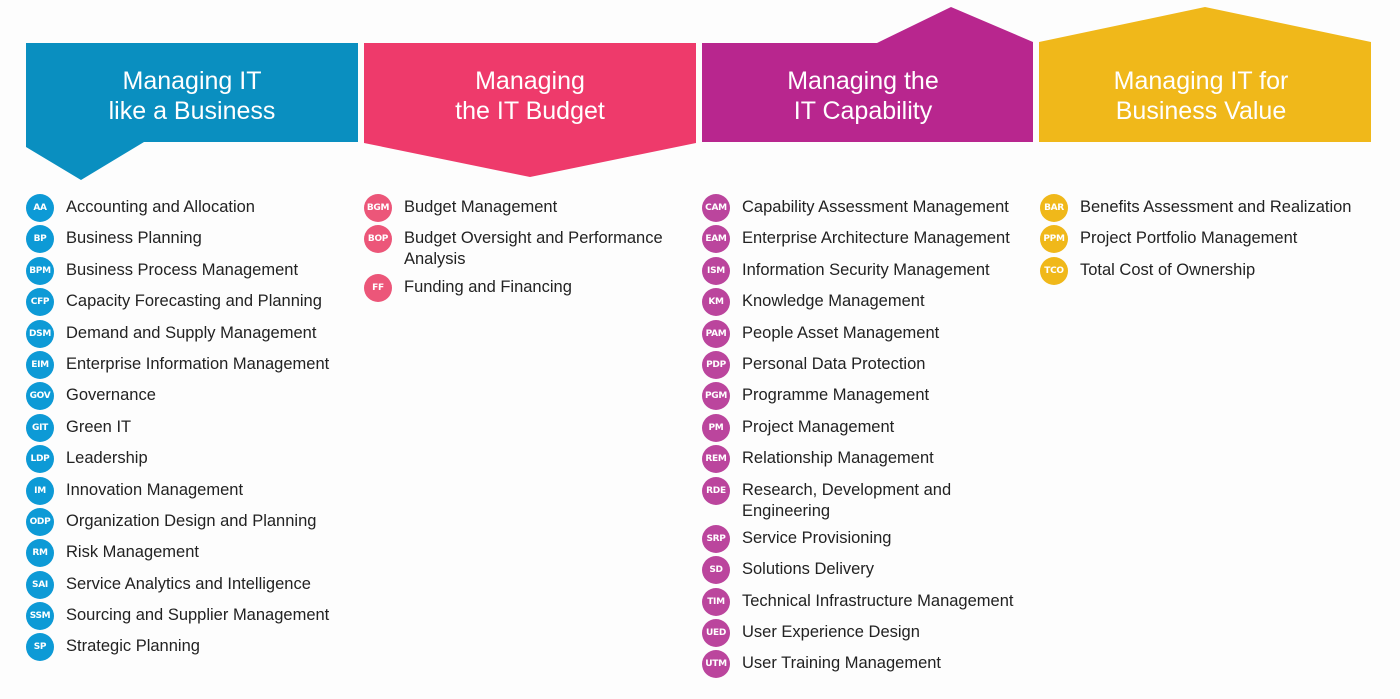 The image size is (1400, 699). I want to click on capability-item-ppm: PPM Project Portfolio Management, so click(1210, 239).